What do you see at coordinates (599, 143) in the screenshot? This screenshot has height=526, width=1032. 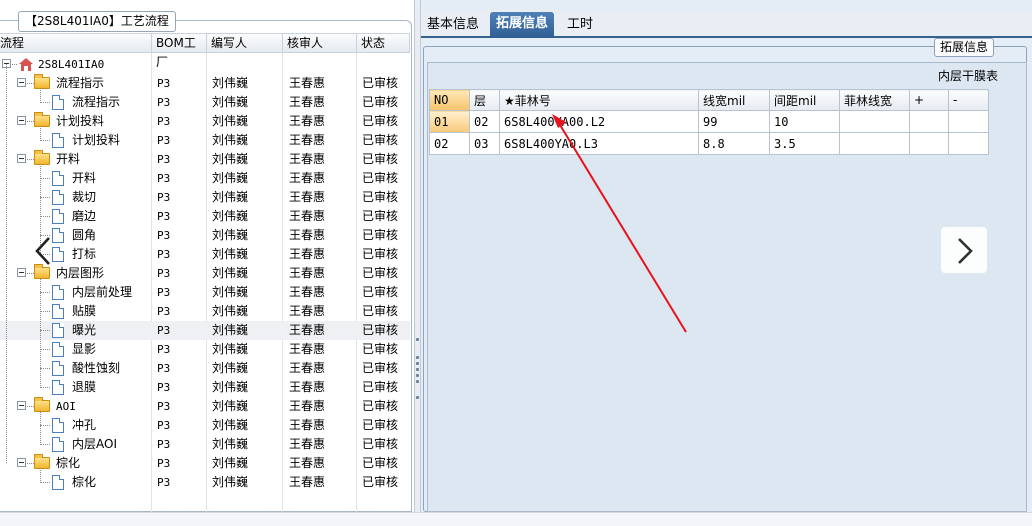 I see `cell-film-no: 6S8L400YA0.L3` at bounding box center [599, 143].